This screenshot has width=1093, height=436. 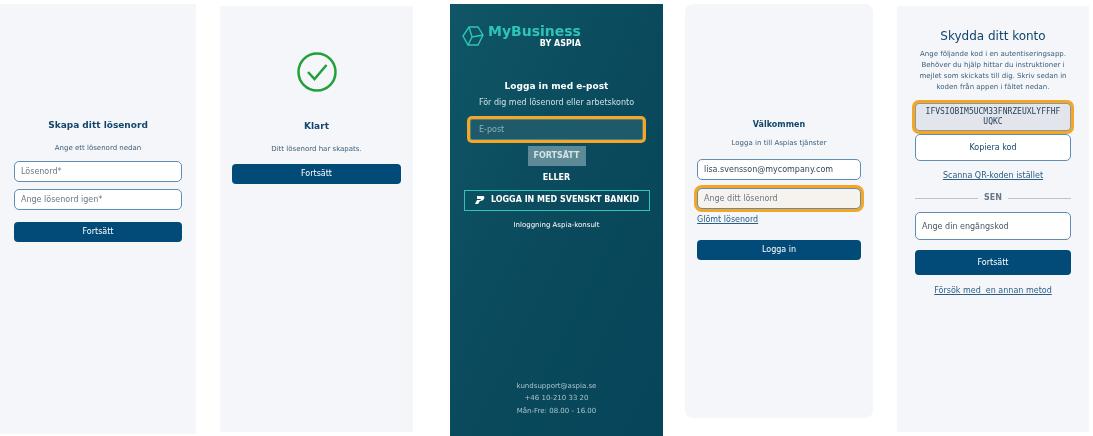 I want to click on input-field: Ange lösenord igen*, so click(x=98, y=199).